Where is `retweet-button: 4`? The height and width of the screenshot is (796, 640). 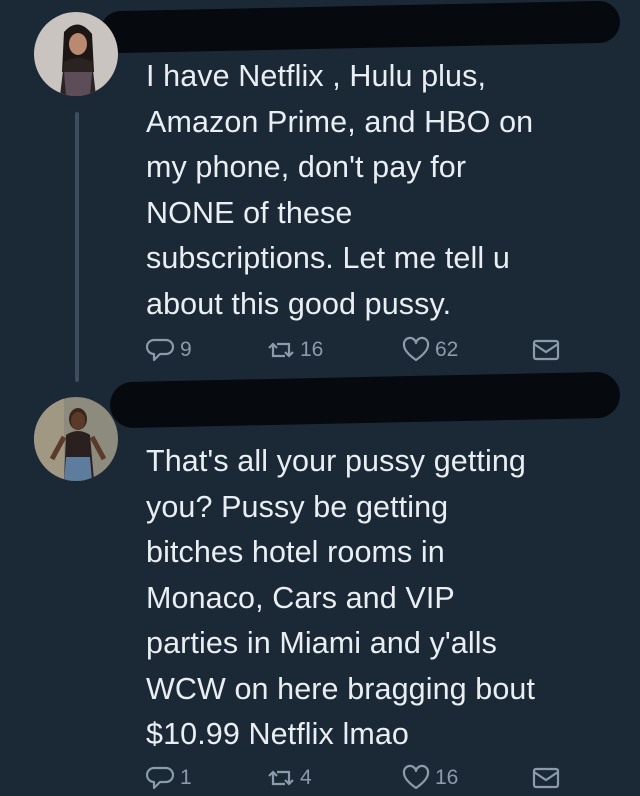 retweet-button: 4 is located at coordinates (289, 778).